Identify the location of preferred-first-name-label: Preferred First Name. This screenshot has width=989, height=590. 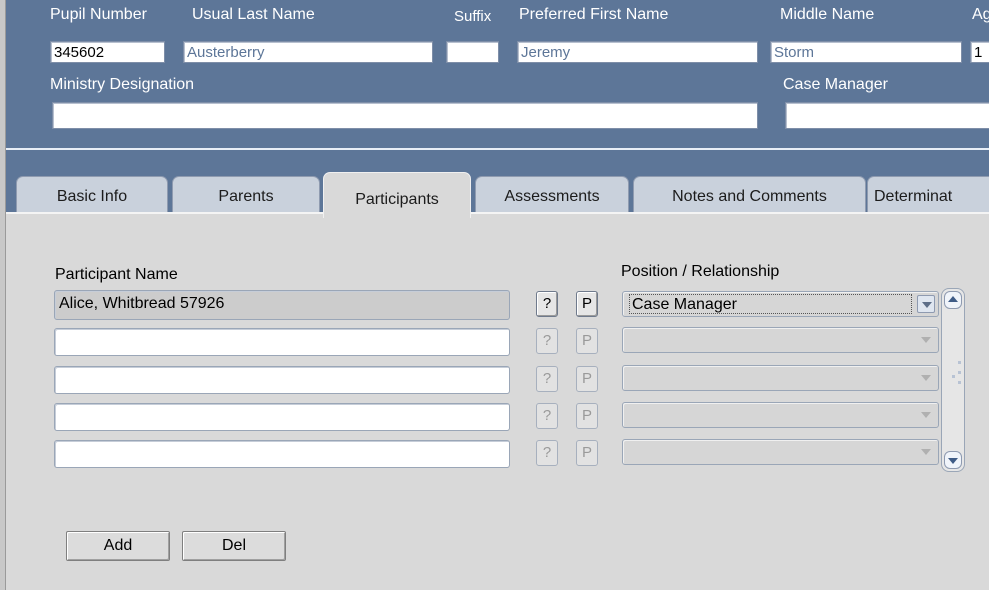
(594, 14).